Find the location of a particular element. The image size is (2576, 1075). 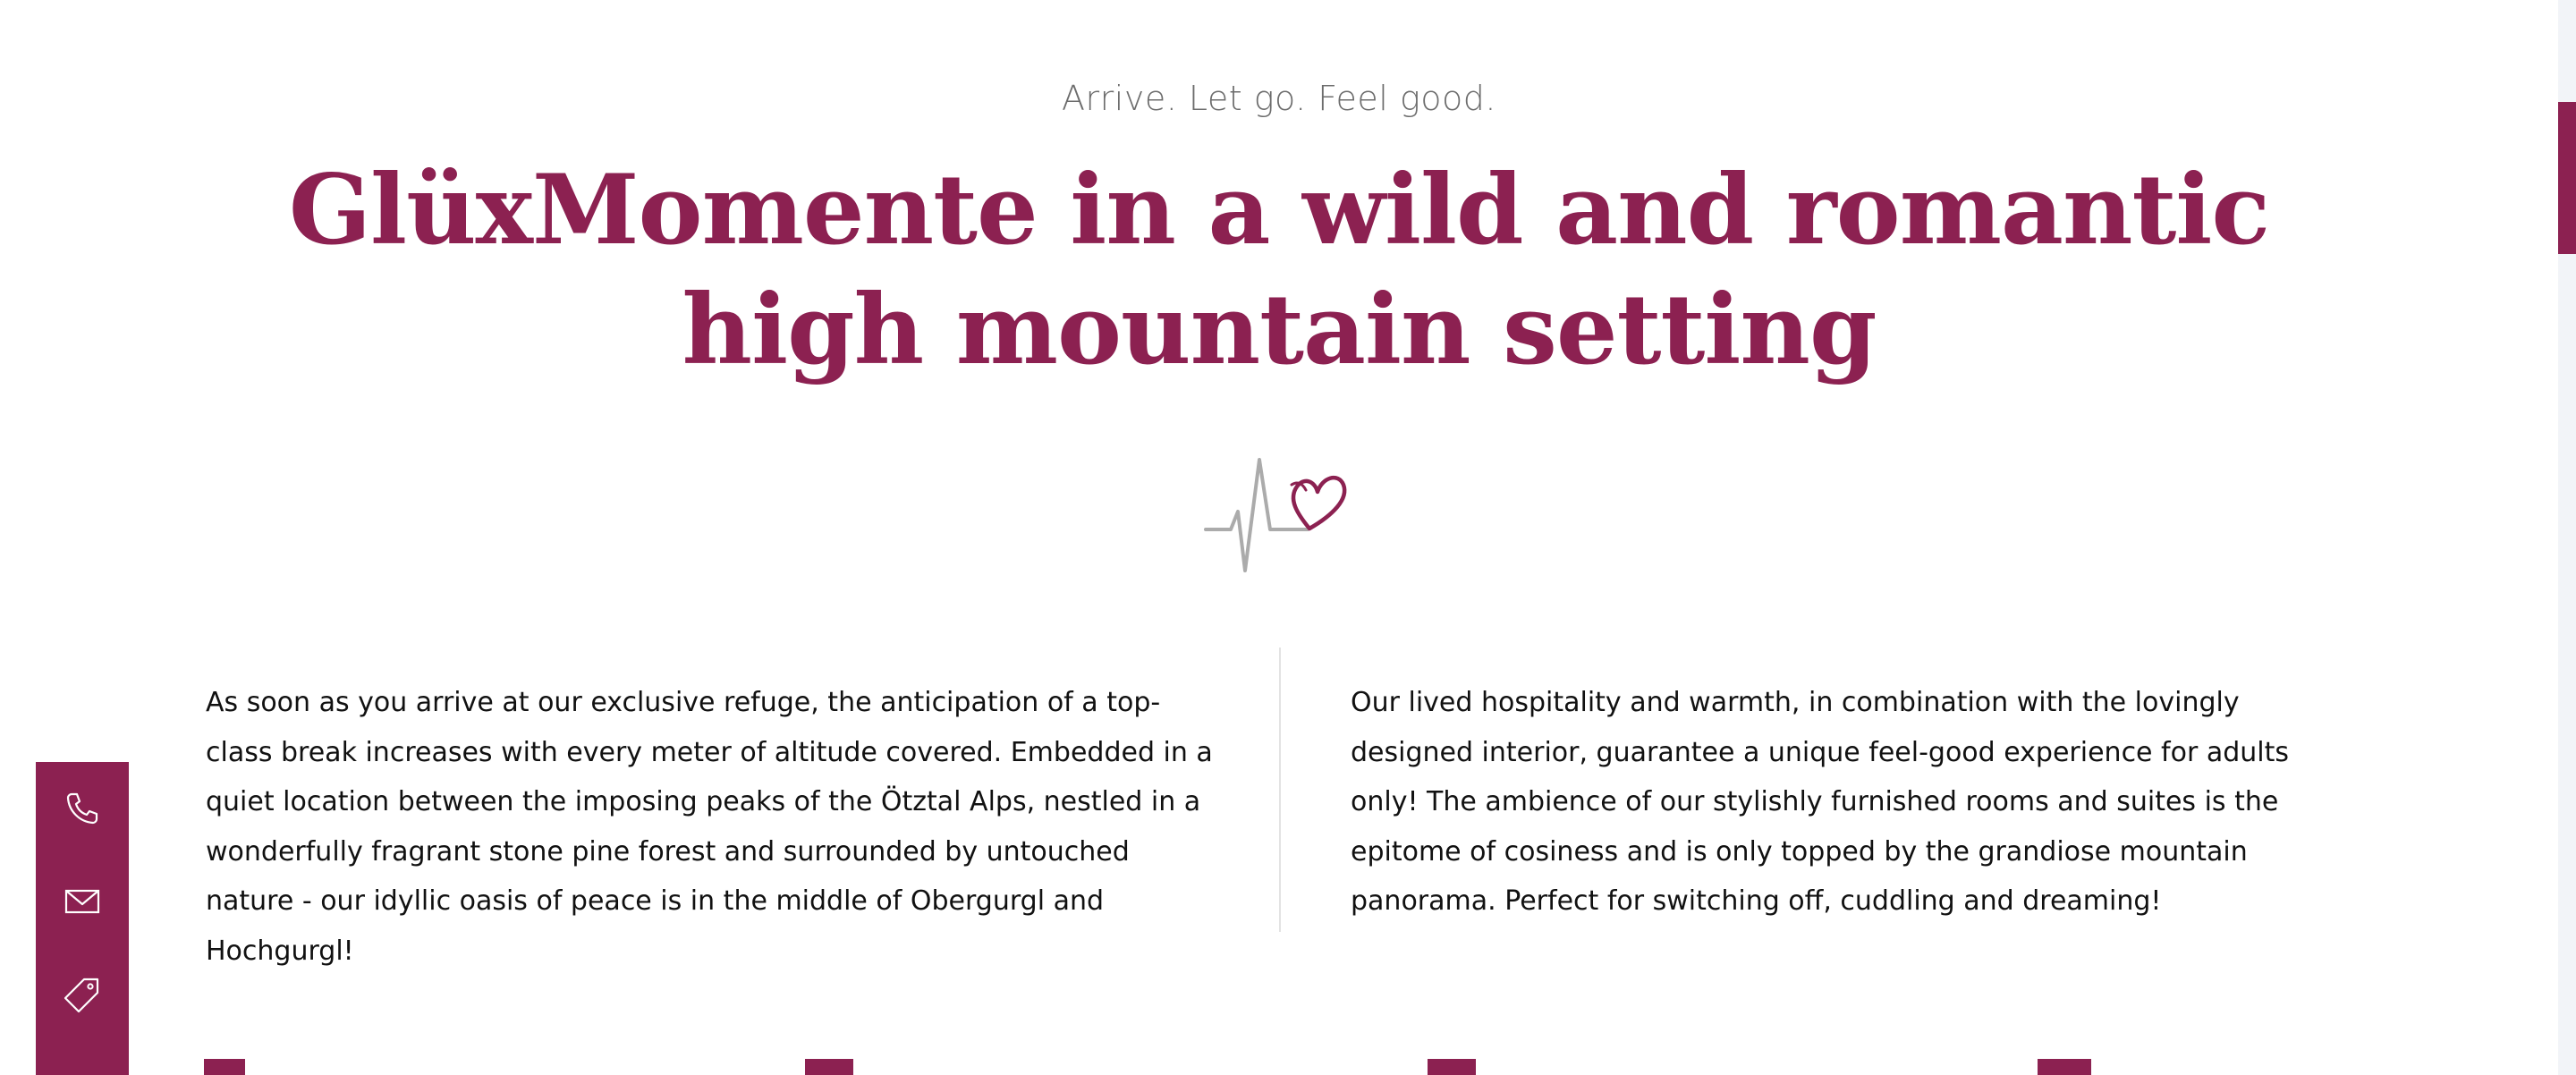

next-section-heading-partial is located at coordinates (1279, 1061).